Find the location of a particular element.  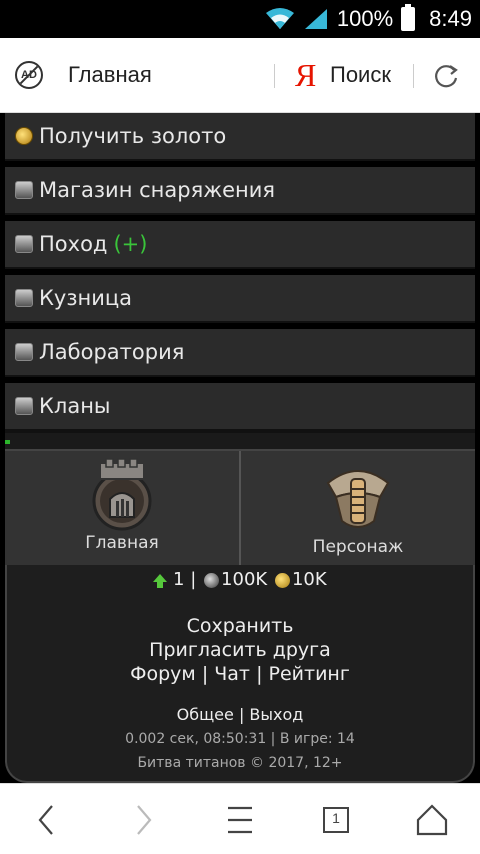

armor-icon is located at coordinates (358, 499).